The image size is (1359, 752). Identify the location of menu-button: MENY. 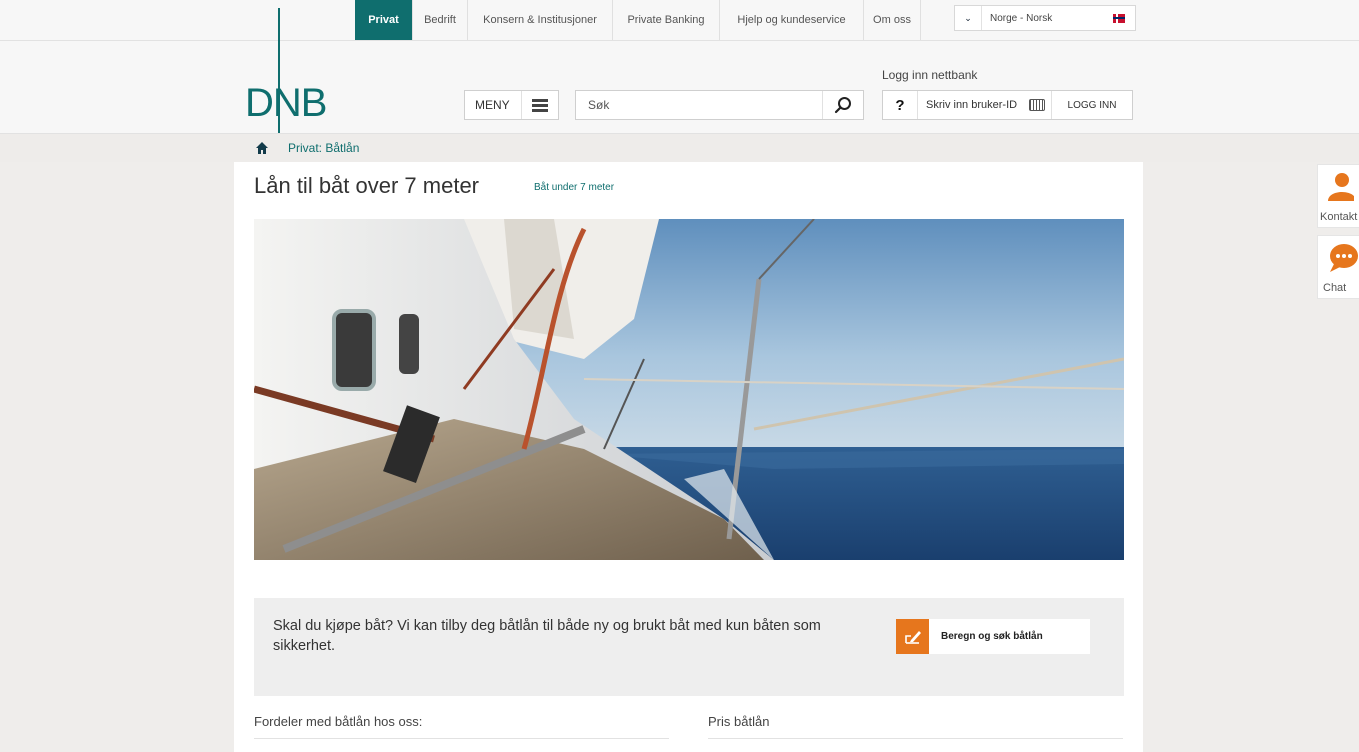
(511, 105).